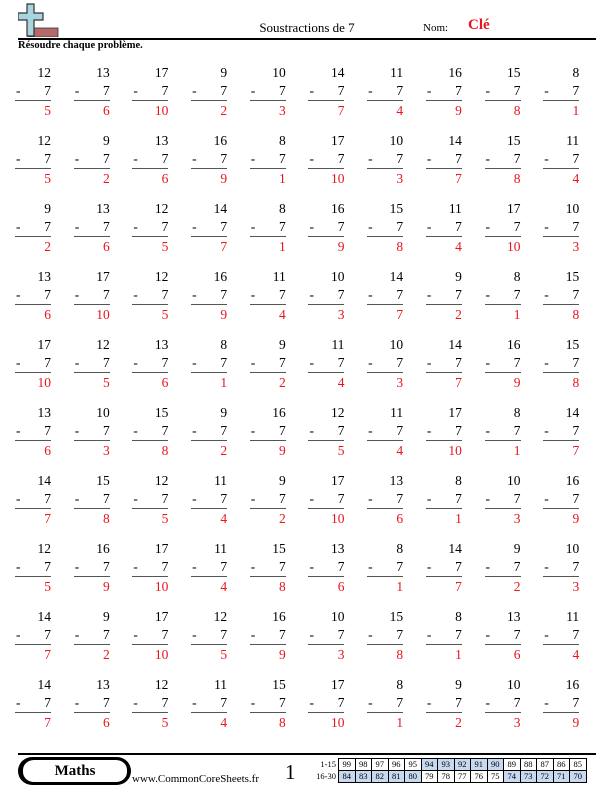 The width and height of the screenshot is (612, 792). I want to click on website-link: www.CommonCoreSheets.fr, so click(195, 779).